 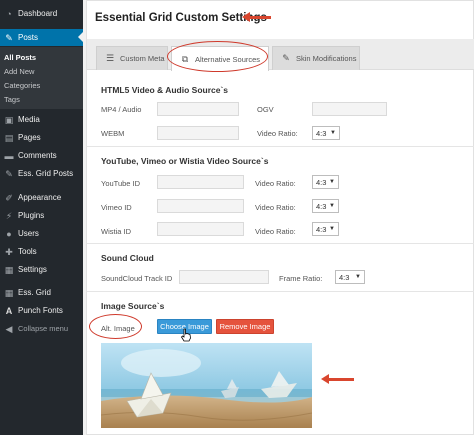 I want to click on sidebar-item-punch-fonts: A Punch Fonts, so click(x=41, y=310).